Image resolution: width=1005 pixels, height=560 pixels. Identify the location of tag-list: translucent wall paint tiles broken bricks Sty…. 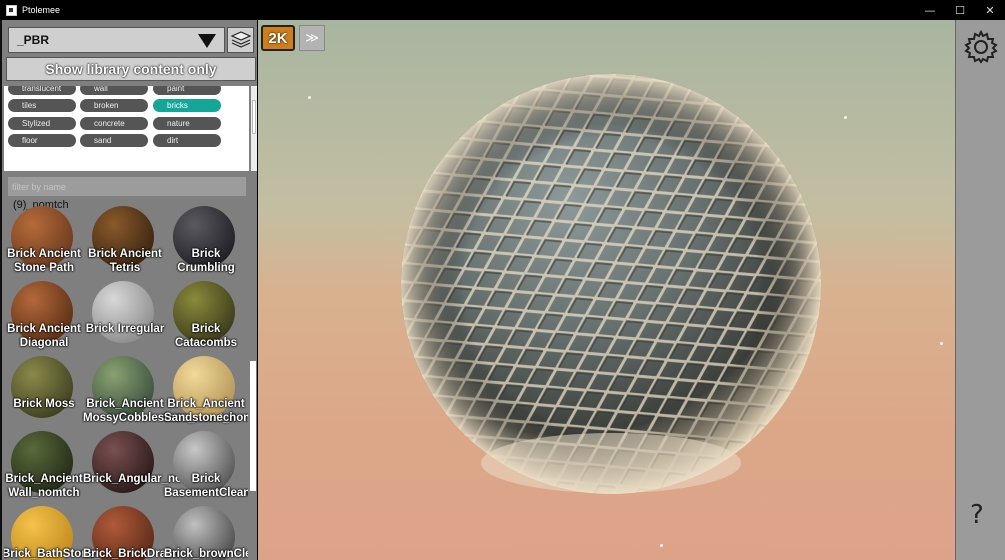
(126, 128).